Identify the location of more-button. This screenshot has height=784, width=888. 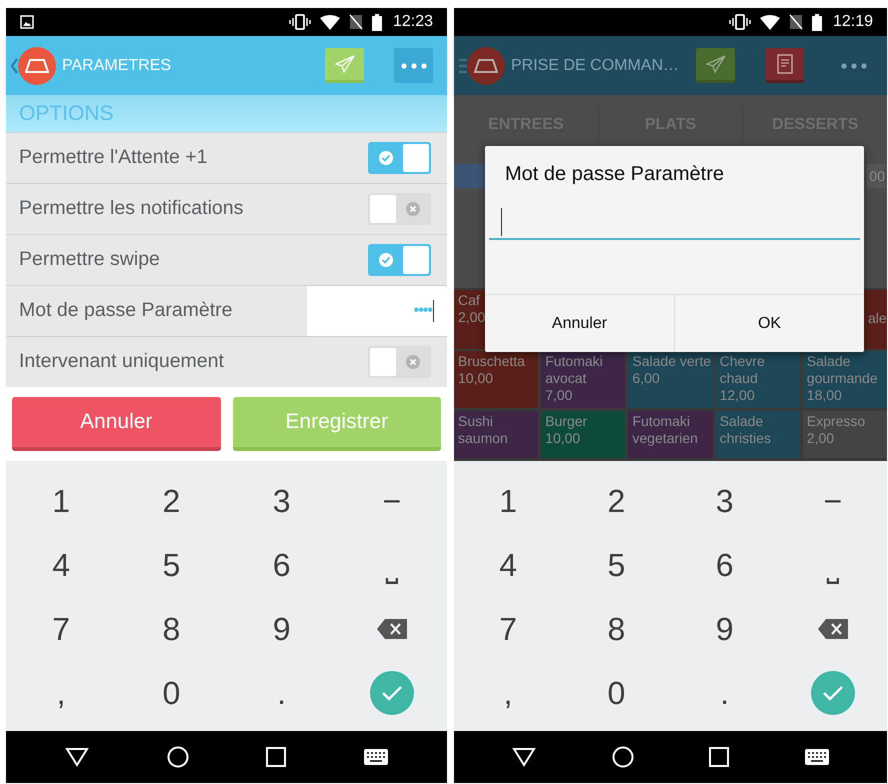
(413, 65).